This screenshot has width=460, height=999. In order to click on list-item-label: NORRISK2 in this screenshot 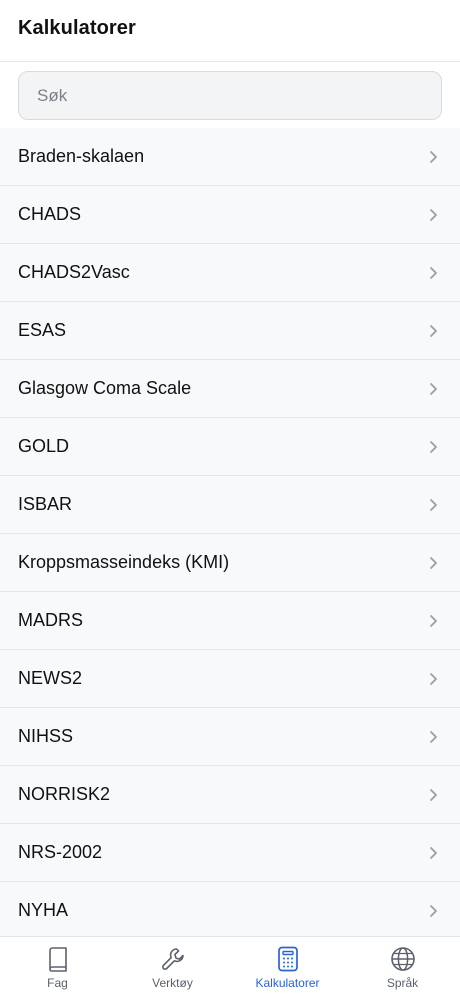, I will do `click(64, 794)`.